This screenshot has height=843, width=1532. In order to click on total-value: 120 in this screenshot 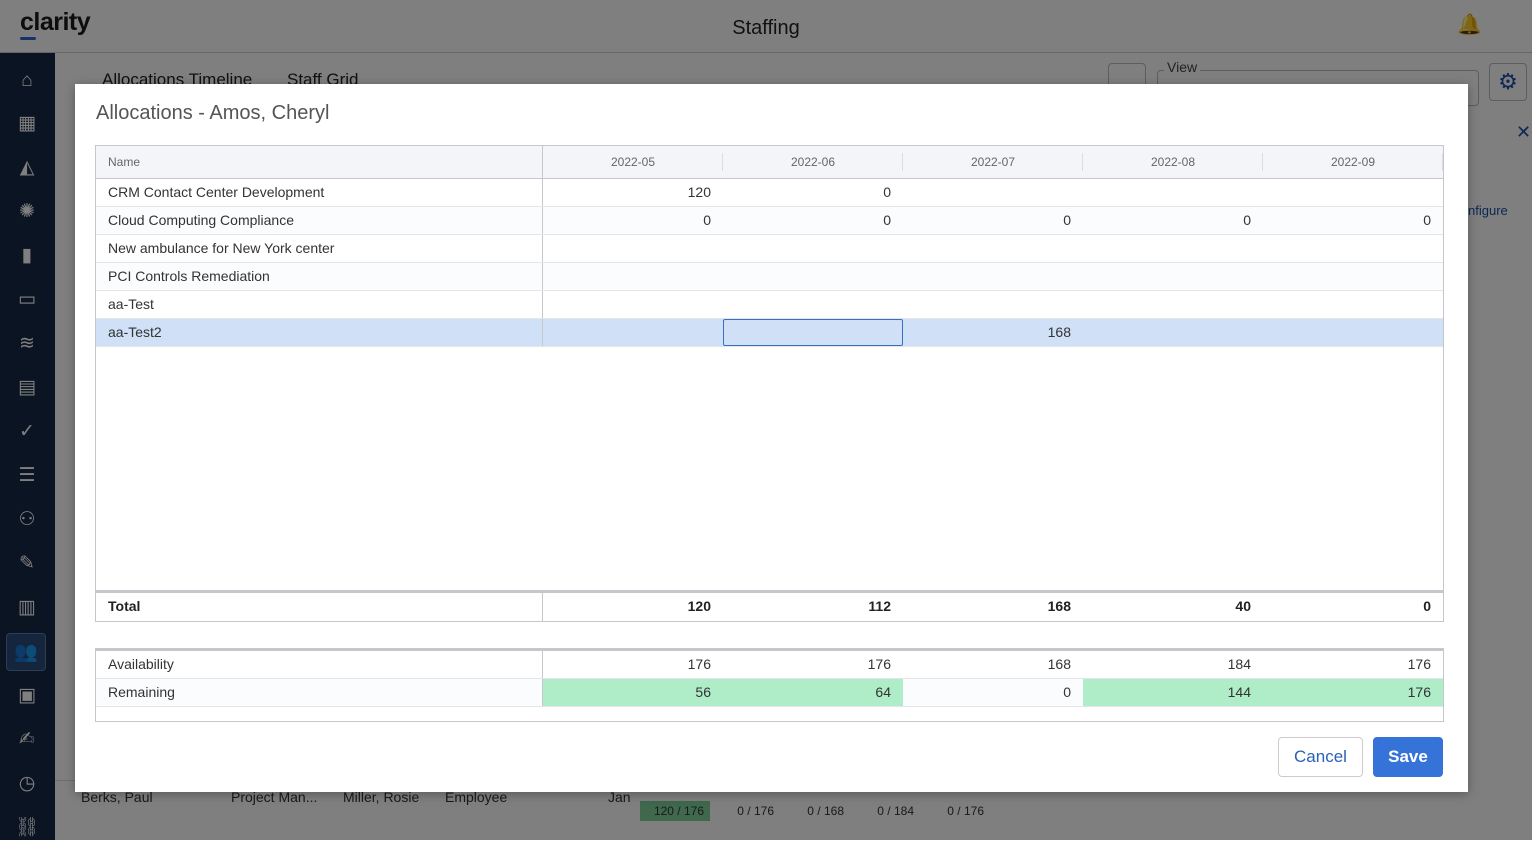, I will do `click(699, 606)`.